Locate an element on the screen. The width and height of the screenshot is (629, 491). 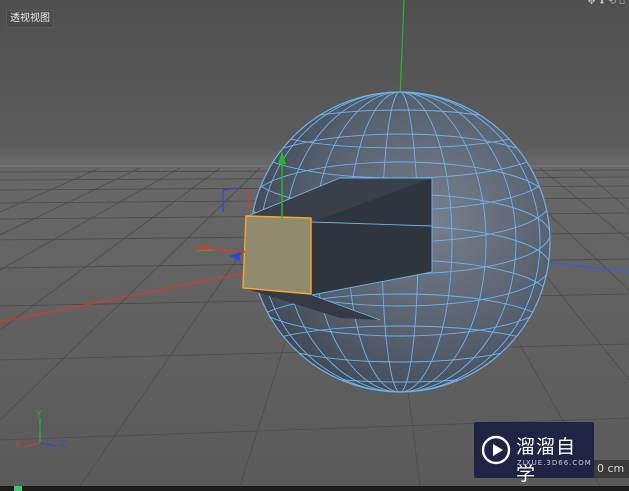
status-indicator-icon is located at coordinates (18, 488).